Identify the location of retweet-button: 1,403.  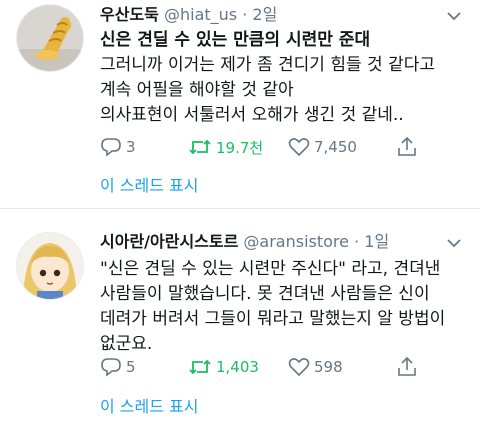
(223, 367).